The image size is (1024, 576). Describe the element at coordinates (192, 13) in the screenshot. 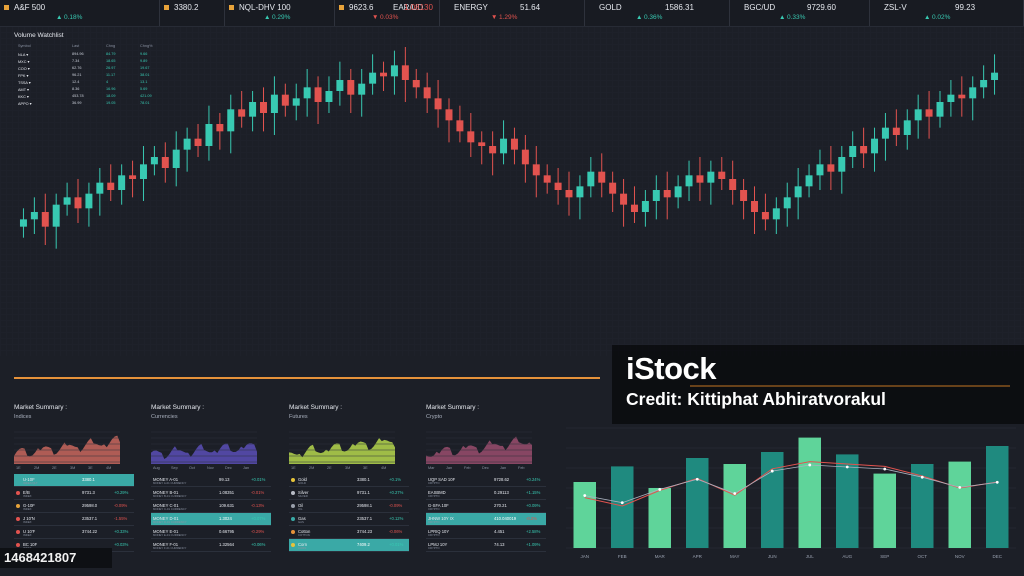

I see `ticker-item: 3380.2` at that location.